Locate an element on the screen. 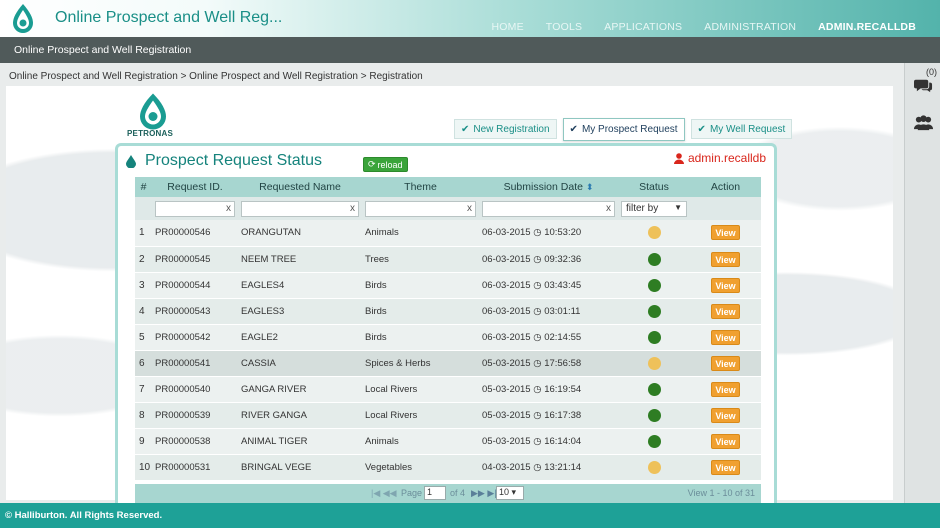 This screenshot has width=940, height=528. pager-first-prev-icons: |◀ ◀◀ is located at coordinates (384, 493).